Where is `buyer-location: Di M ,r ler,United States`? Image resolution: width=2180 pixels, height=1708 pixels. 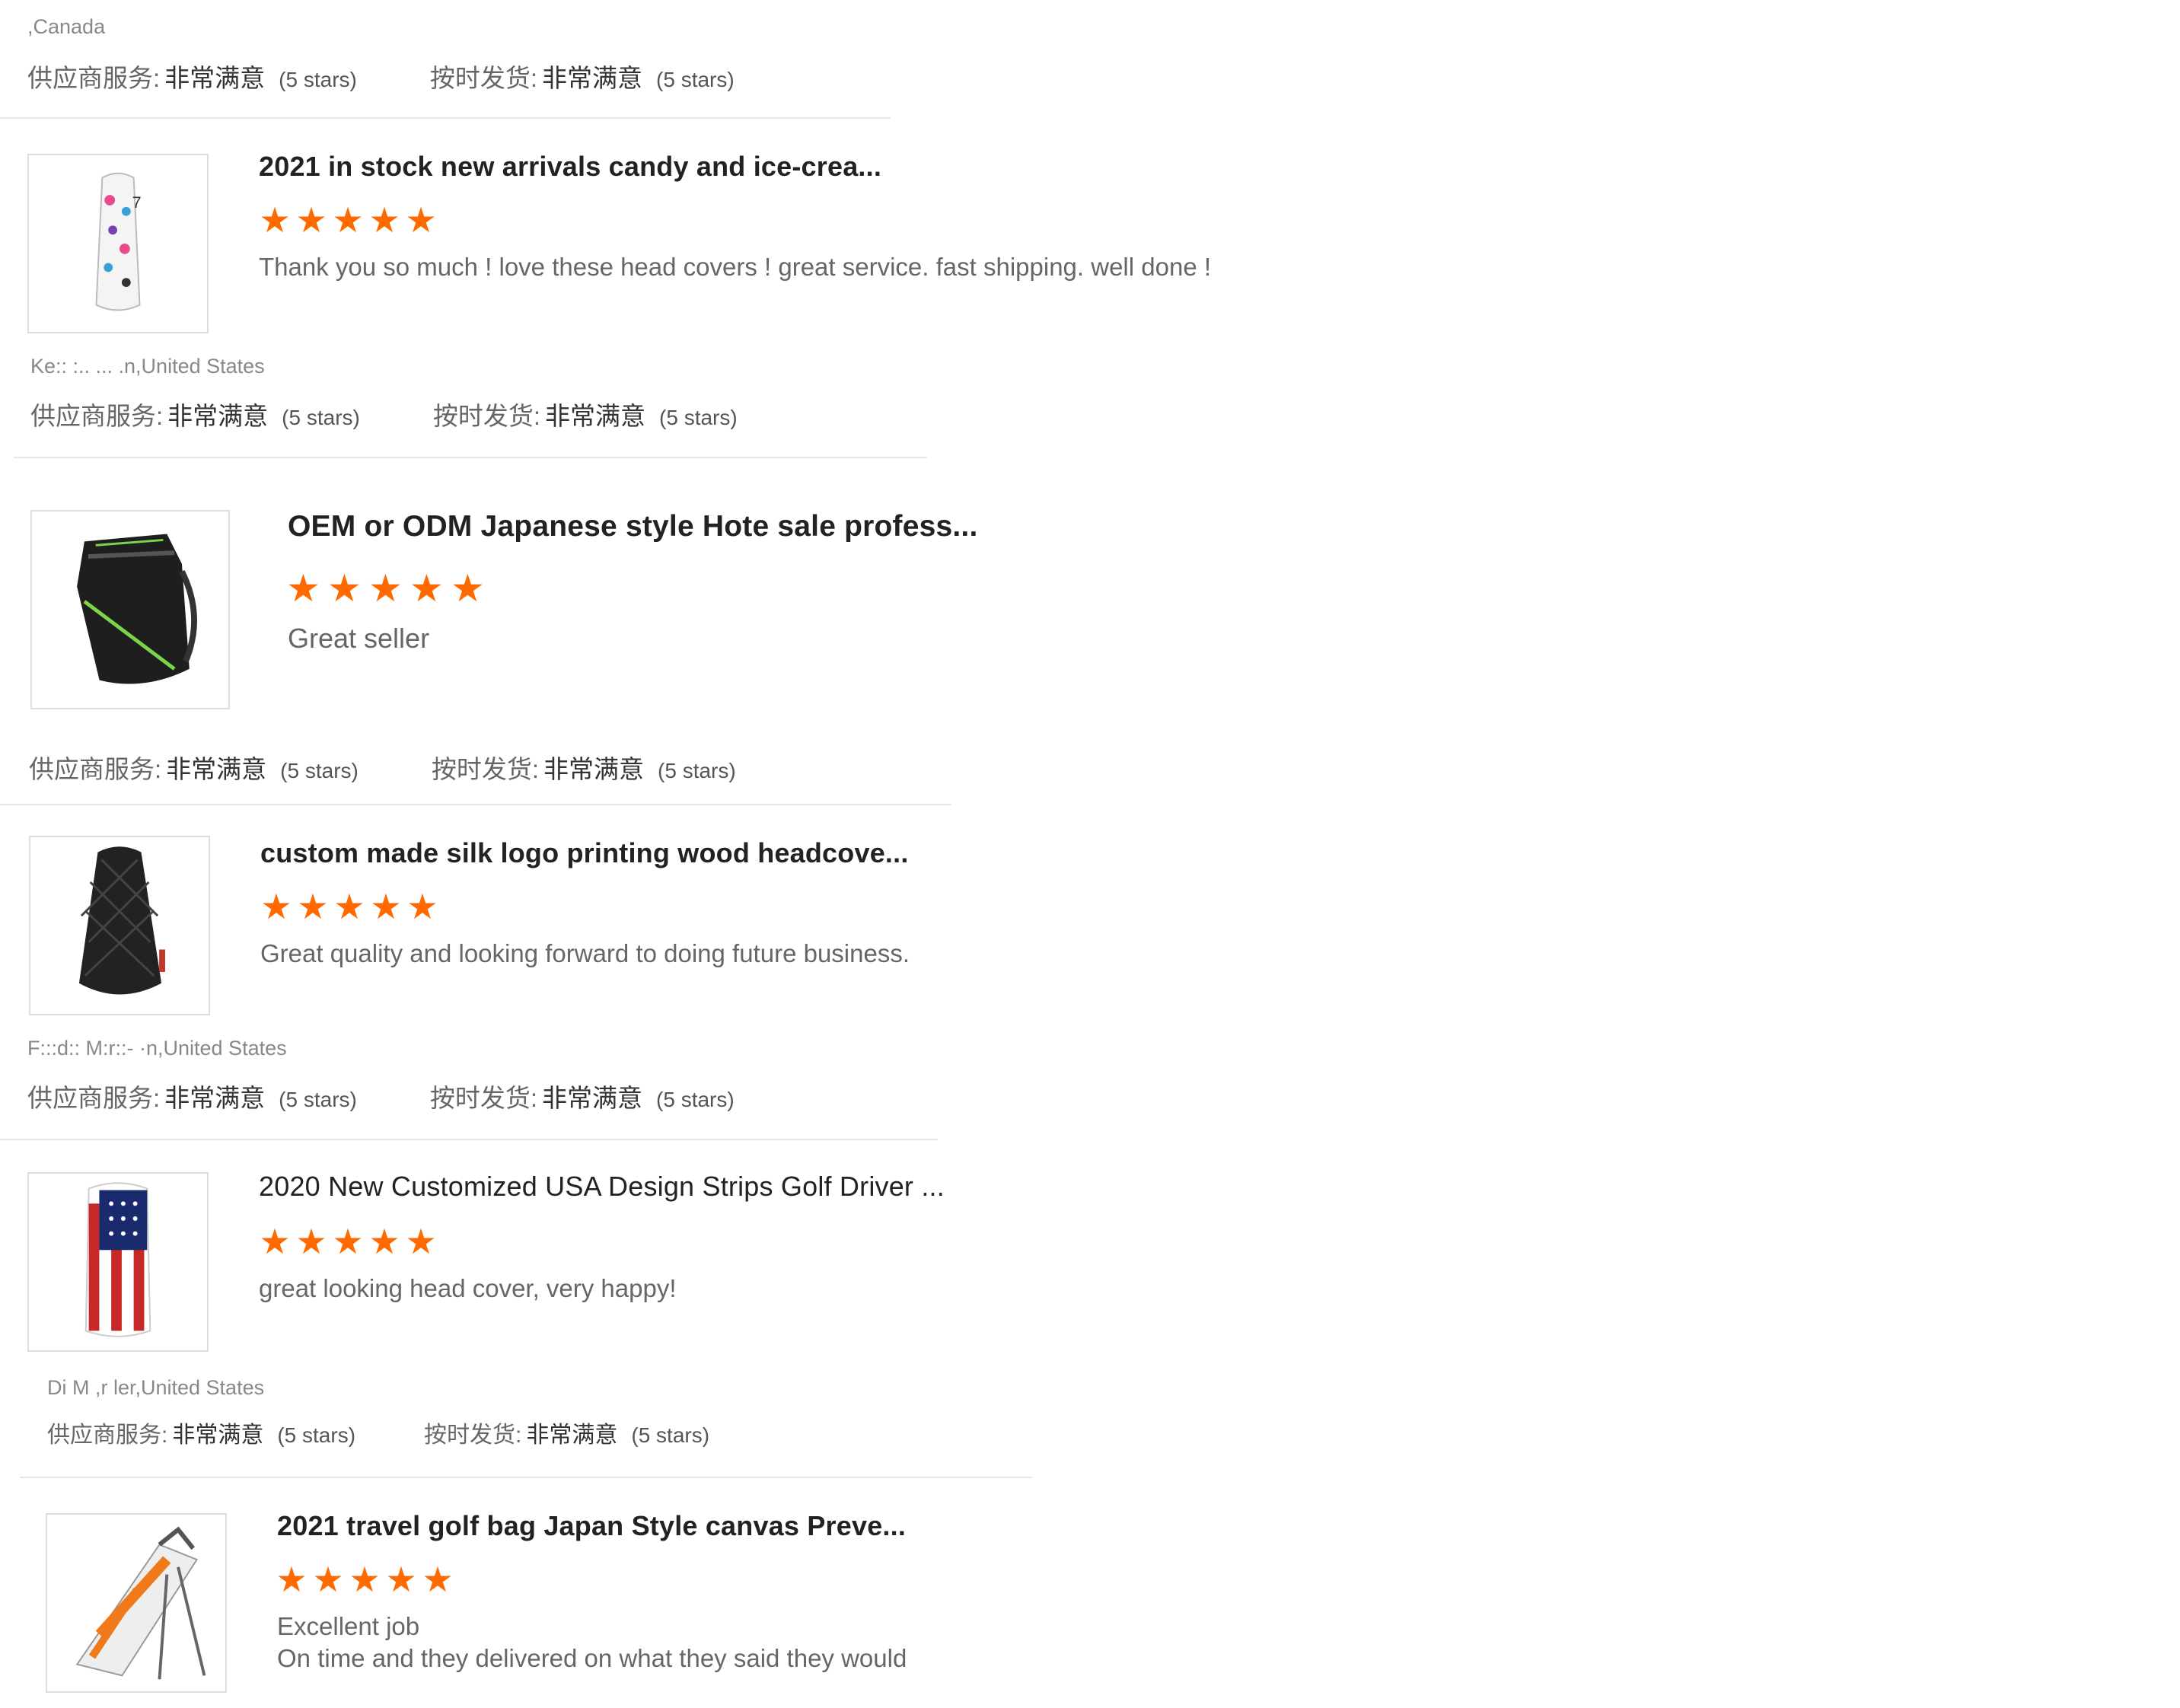 buyer-location: Di M ,r ler,United States is located at coordinates (156, 1387).